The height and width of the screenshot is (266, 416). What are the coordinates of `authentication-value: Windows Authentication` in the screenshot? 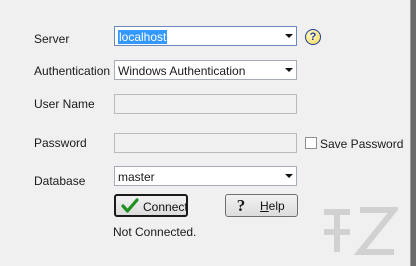 It's located at (182, 71).